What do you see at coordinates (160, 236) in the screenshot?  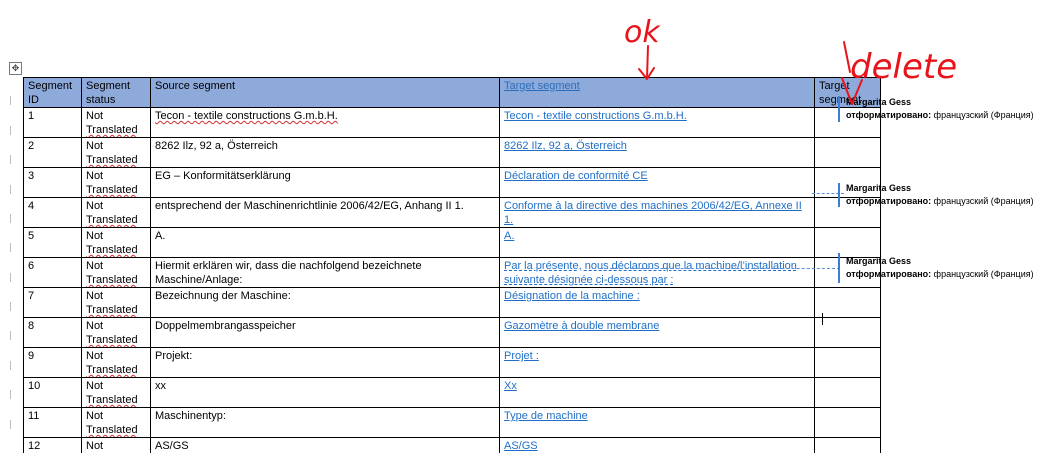 I see `source-text: A.` at bounding box center [160, 236].